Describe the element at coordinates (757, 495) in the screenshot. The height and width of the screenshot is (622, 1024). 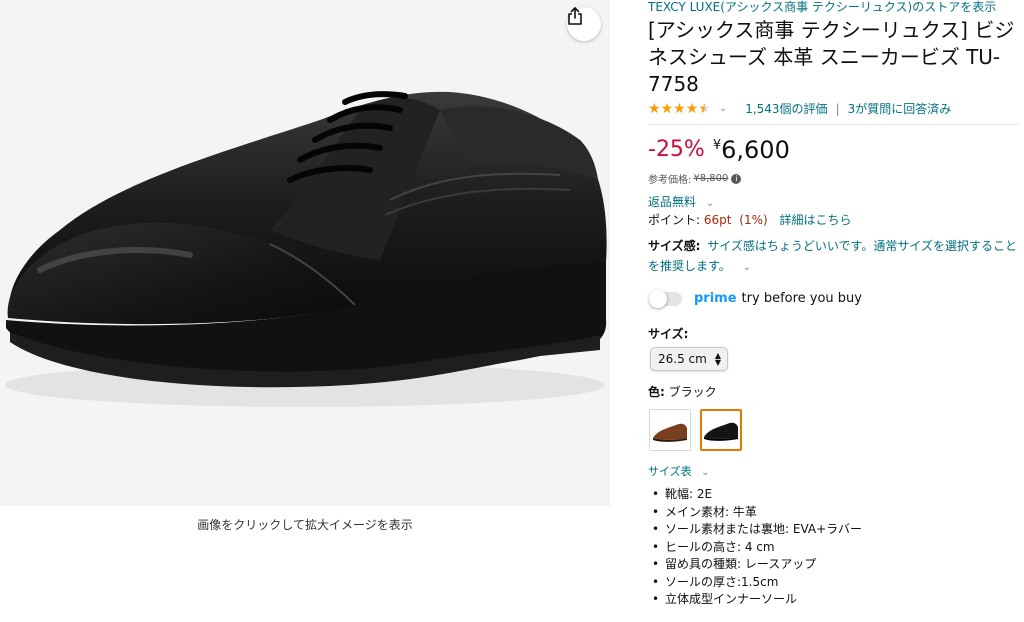
I see `feature-item: 靴幅: 2E` at that location.